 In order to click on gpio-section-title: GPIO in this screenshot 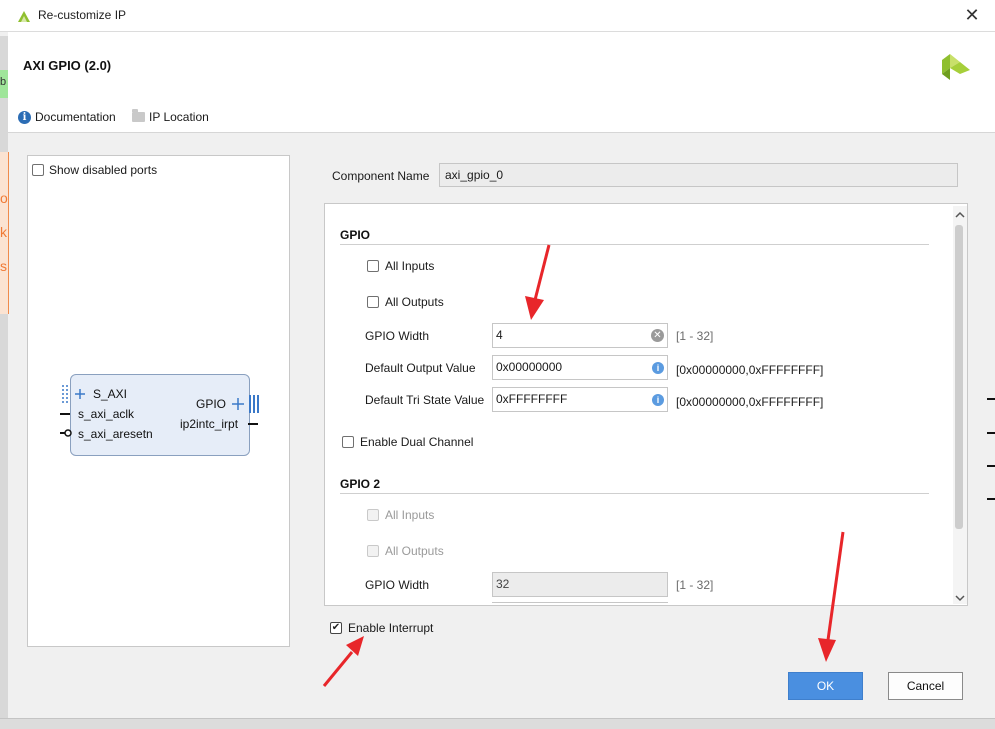, I will do `click(355, 235)`.